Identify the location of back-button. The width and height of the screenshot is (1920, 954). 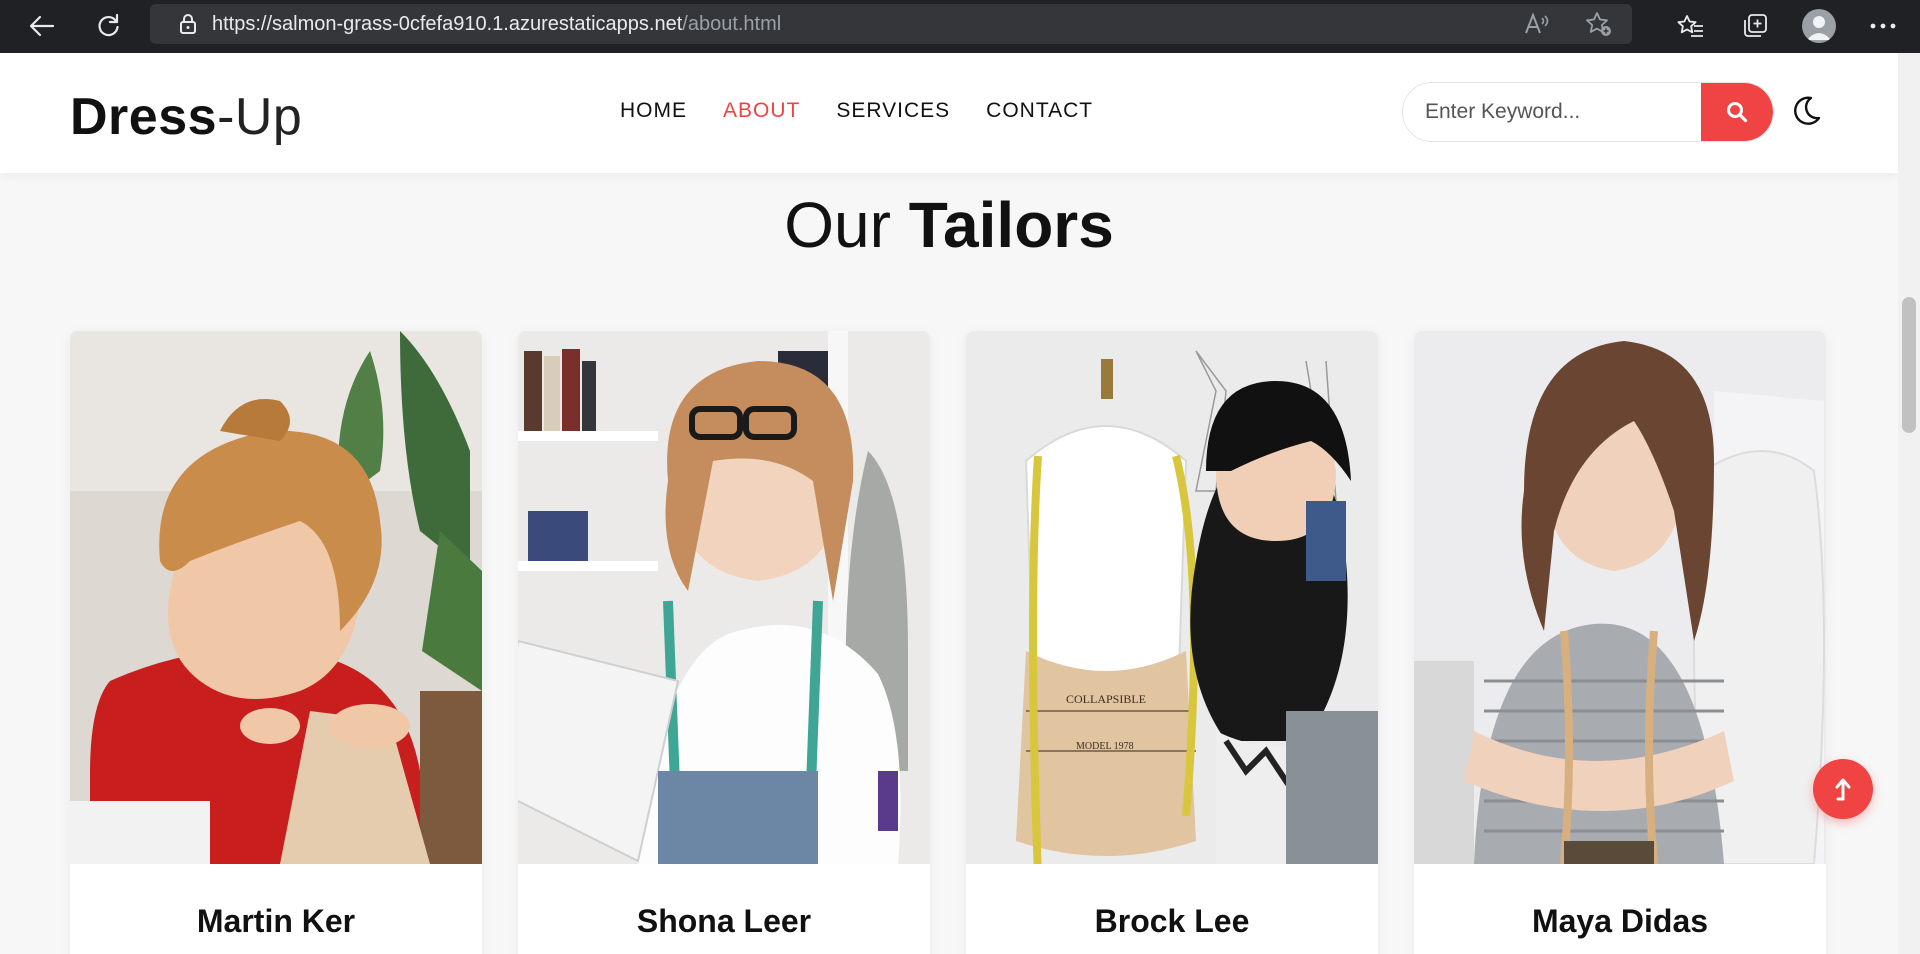
(42, 26).